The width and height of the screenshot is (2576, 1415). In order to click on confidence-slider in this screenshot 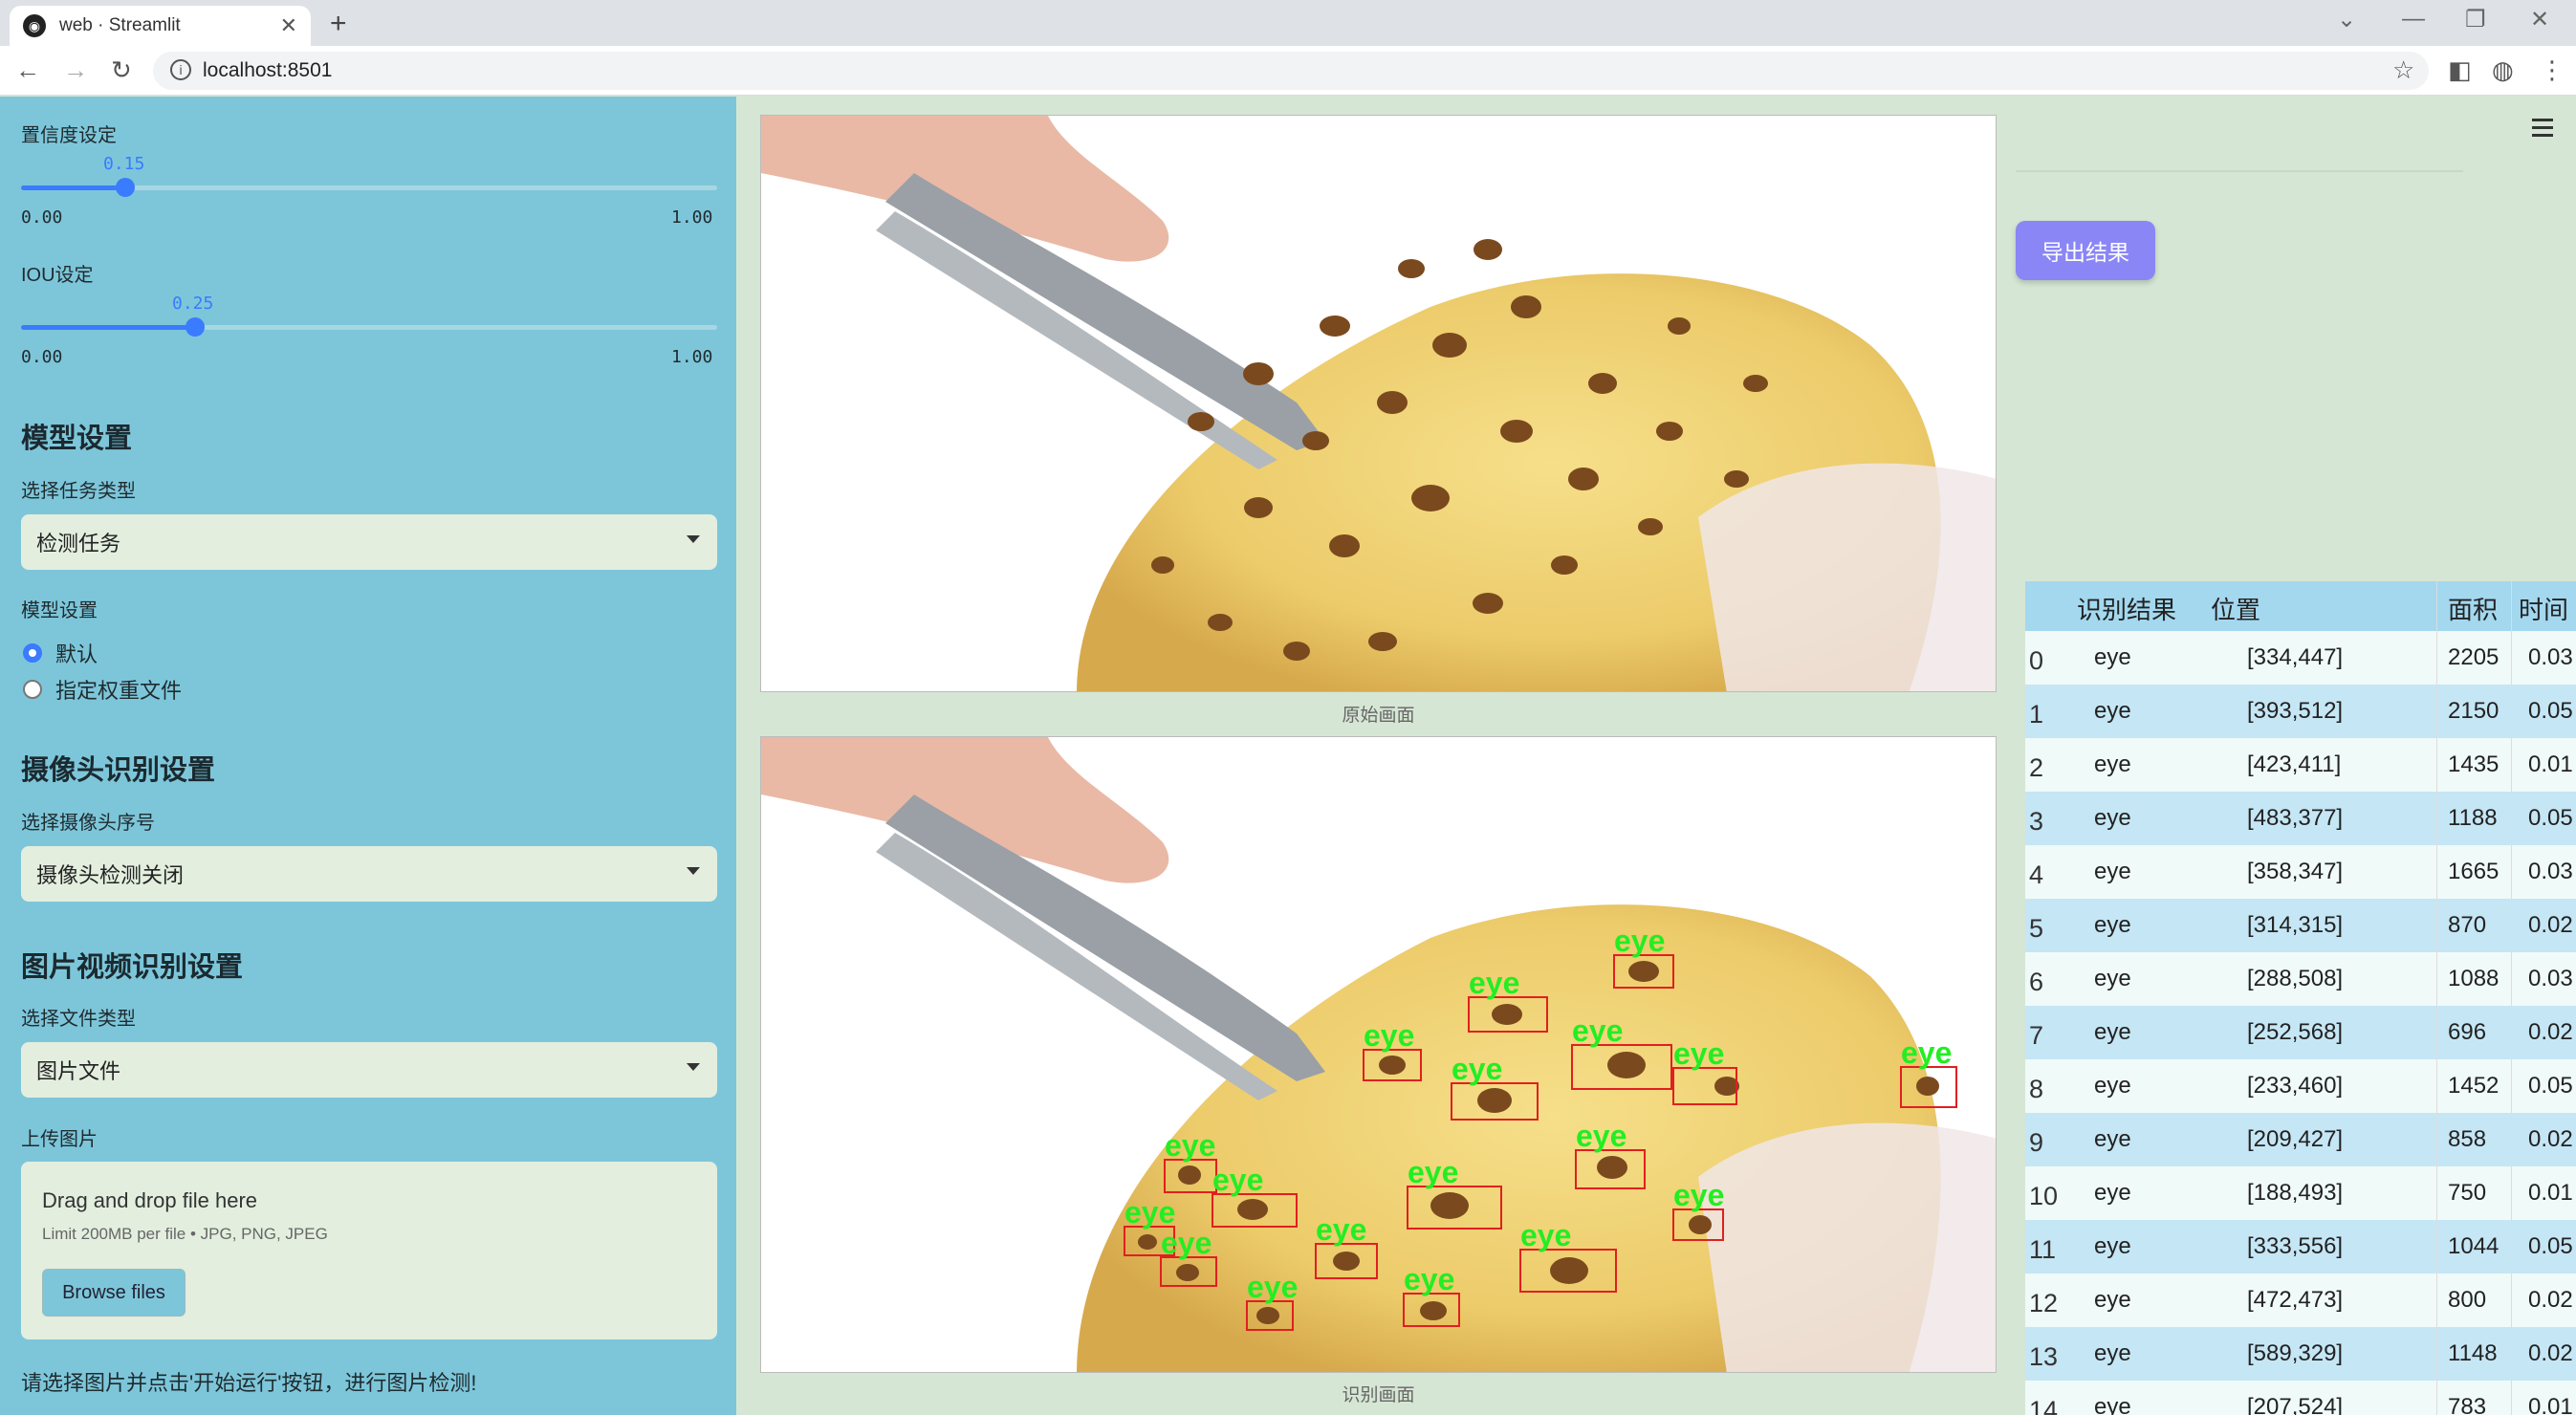, I will do `click(369, 188)`.